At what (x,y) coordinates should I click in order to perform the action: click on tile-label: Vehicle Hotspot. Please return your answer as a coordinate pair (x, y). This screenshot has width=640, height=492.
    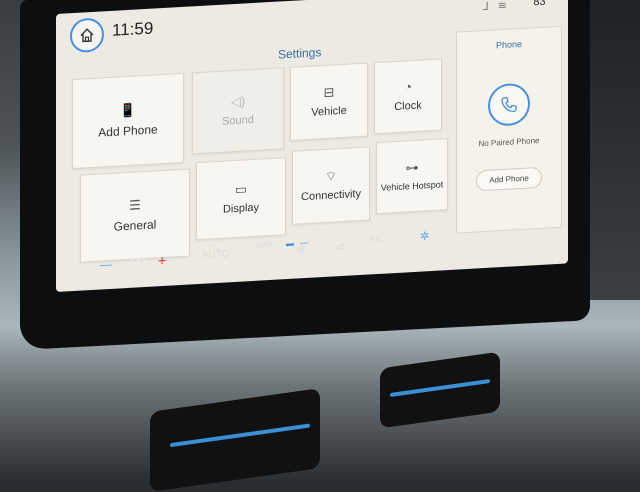
    Looking at the image, I should click on (412, 186).